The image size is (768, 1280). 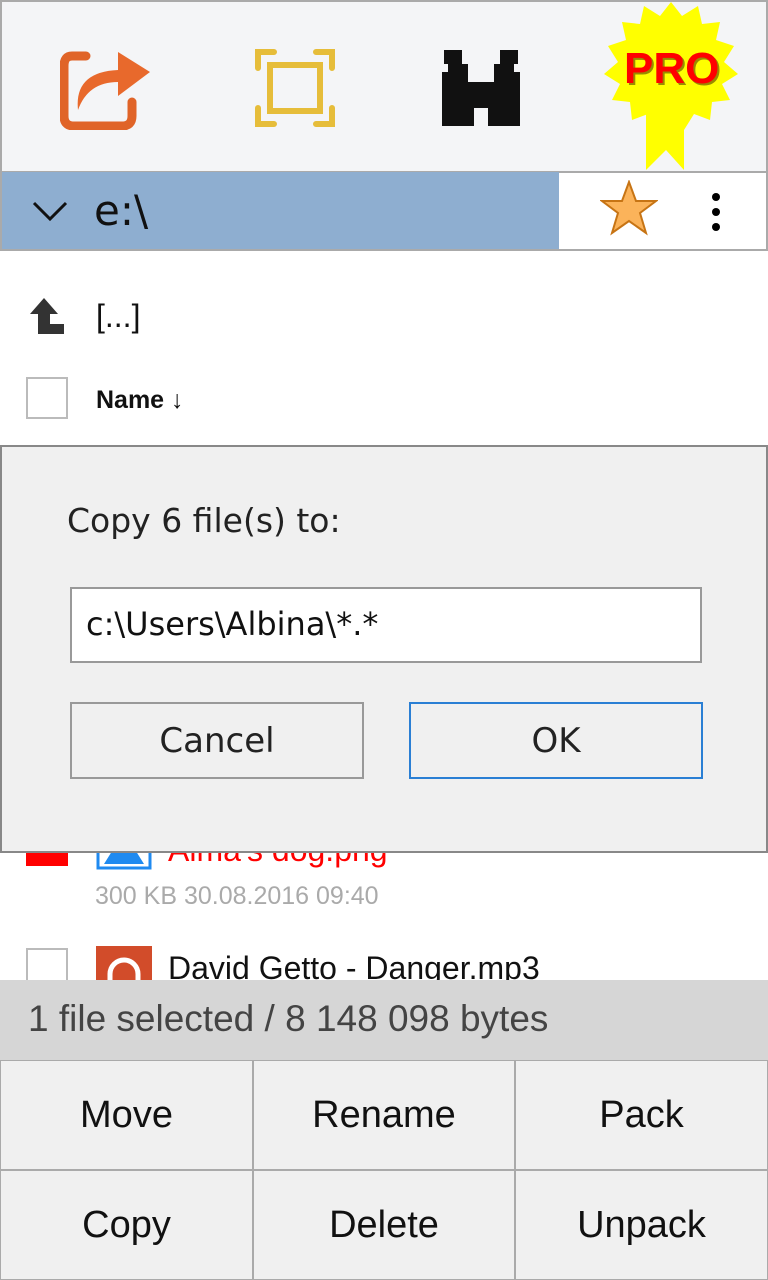 I want to click on path-dropdown: e:\, so click(x=280, y=210).